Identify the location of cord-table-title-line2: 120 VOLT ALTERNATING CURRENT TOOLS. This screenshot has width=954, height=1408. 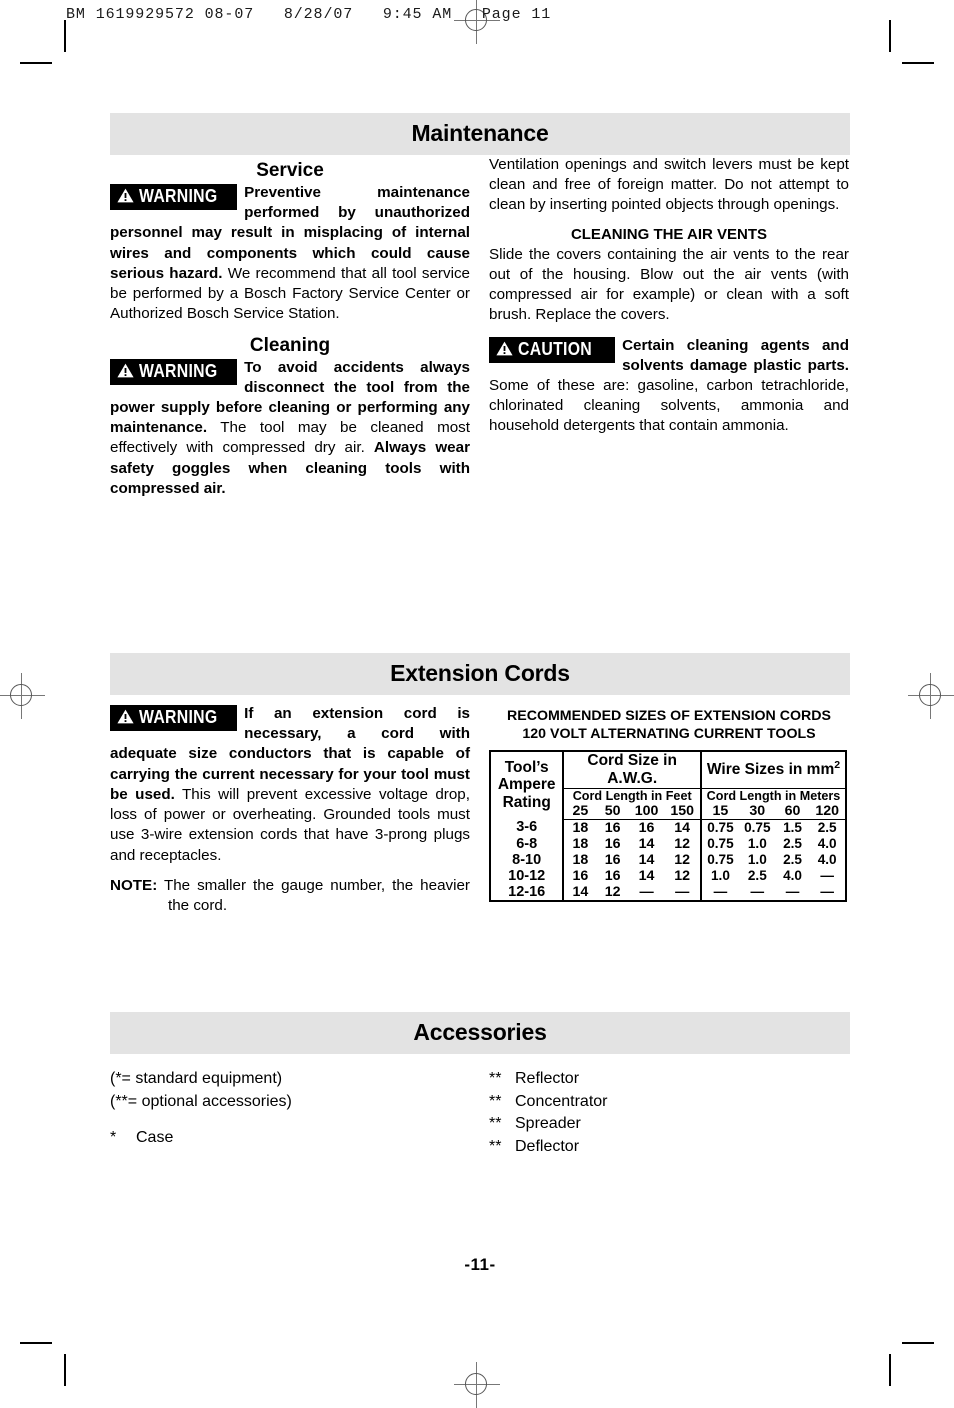
(669, 733).